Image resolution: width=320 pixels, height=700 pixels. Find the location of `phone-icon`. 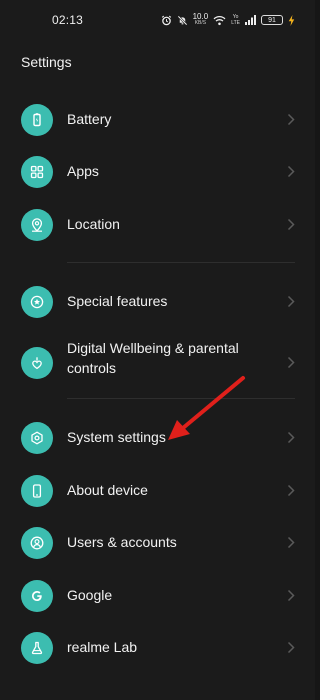

phone-icon is located at coordinates (37, 491).